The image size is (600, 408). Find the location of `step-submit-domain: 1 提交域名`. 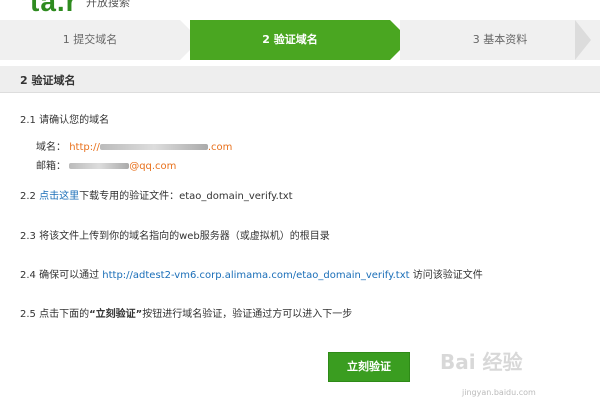

step-submit-domain: 1 提交域名 is located at coordinates (90, 40).